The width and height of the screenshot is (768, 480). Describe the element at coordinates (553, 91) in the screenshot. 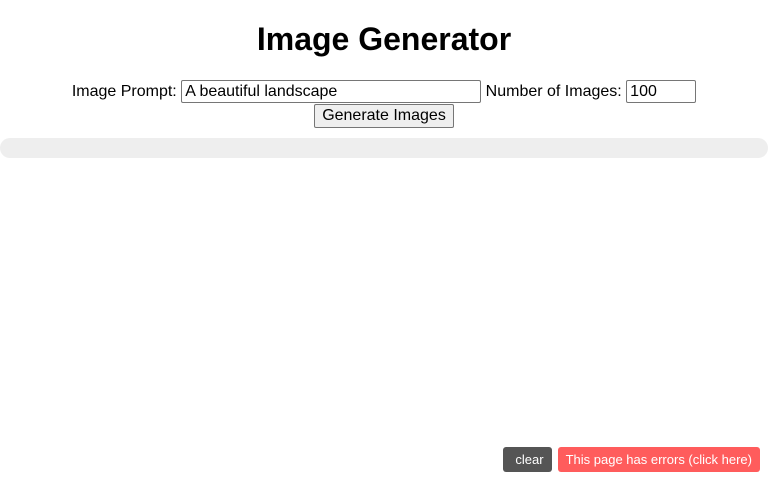

I see `count-label: Number of Images:` at that location.